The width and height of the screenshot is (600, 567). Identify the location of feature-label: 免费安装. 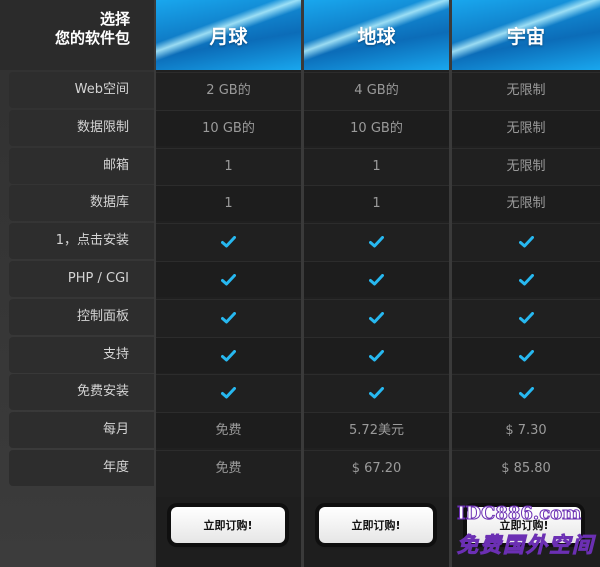
(81, 392).